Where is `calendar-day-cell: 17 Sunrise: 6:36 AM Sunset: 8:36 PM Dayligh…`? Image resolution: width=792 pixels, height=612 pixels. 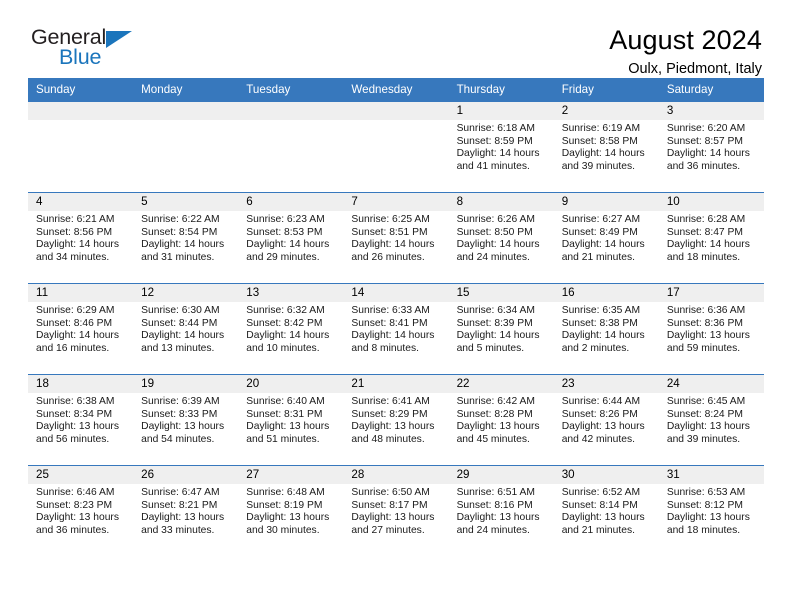 calendar-day-cell: 17 Sunrise: 6:36 AM Sunset: 8:36 PM Dayligh… is located at coordinates (711, 329).